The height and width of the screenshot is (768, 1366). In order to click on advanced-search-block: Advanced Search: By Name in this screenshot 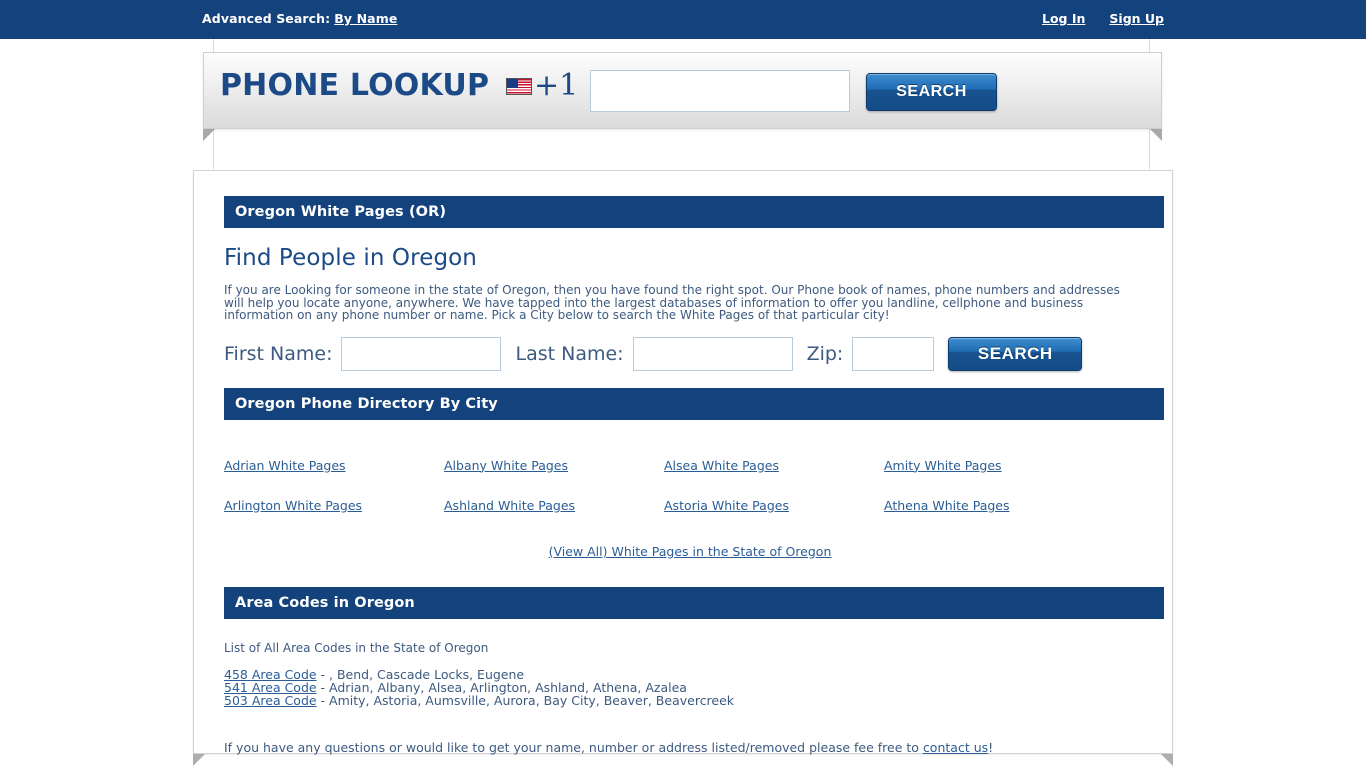, I will do `click(299, 18)`.